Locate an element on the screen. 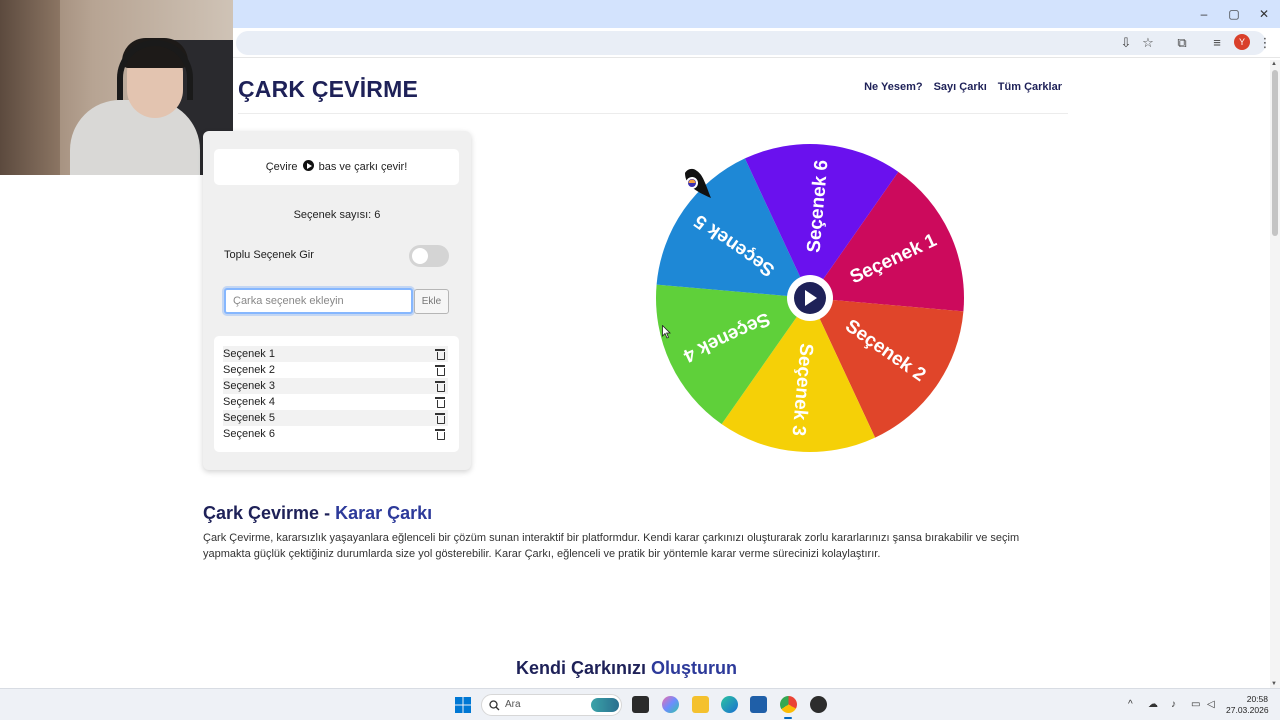 This screenshot has height=720, width=1280. create-wheel-heading: Kendi Çarkınızı Oluşturun is located at coordinates (626, 668).